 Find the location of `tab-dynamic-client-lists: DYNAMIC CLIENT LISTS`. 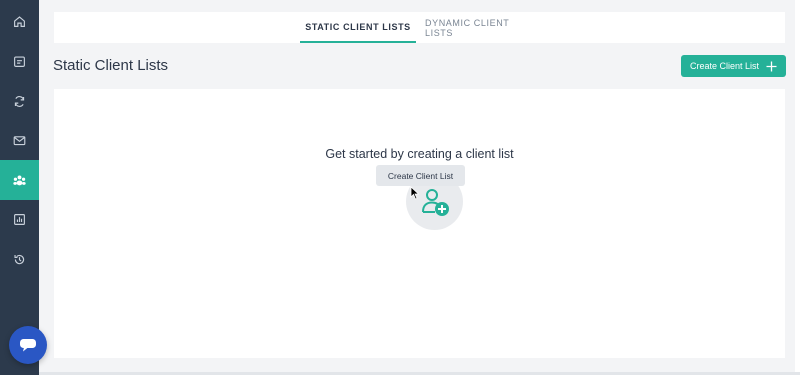

tab-dynamic-client-lists: DYNAMIC CLIENT LISTS is located at coordinates (479, 27).